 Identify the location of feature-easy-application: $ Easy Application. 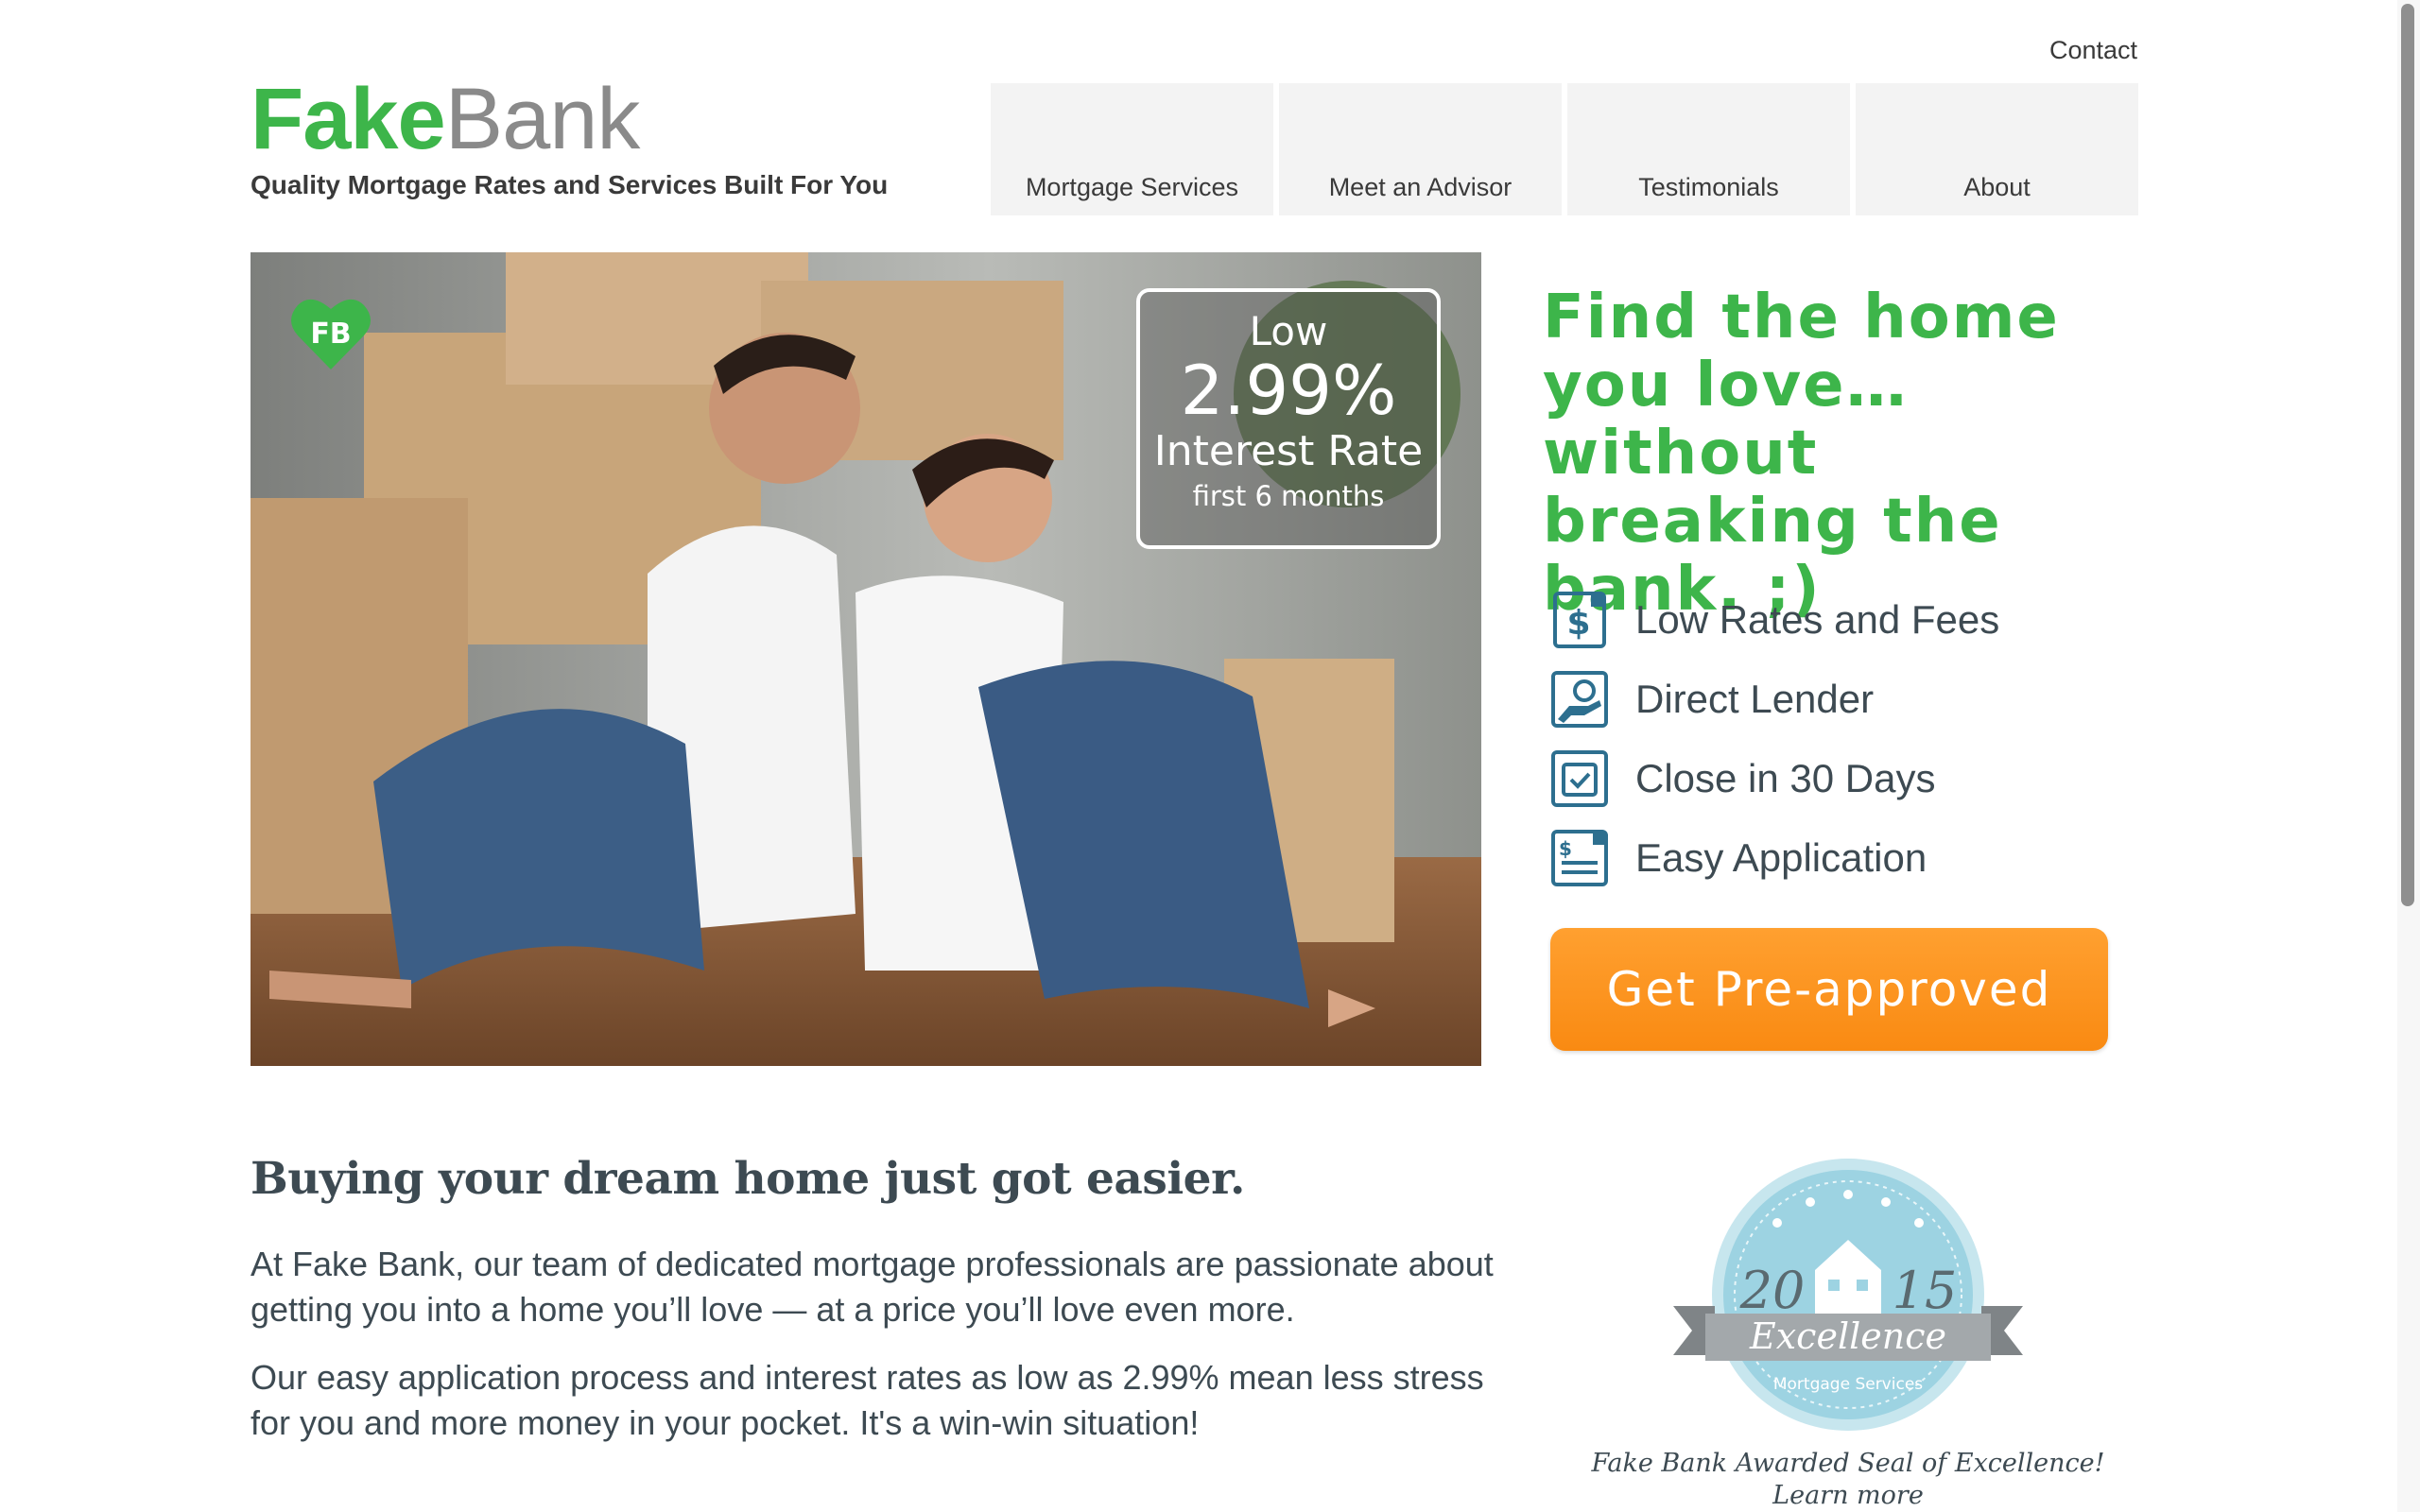
(1738, 858).